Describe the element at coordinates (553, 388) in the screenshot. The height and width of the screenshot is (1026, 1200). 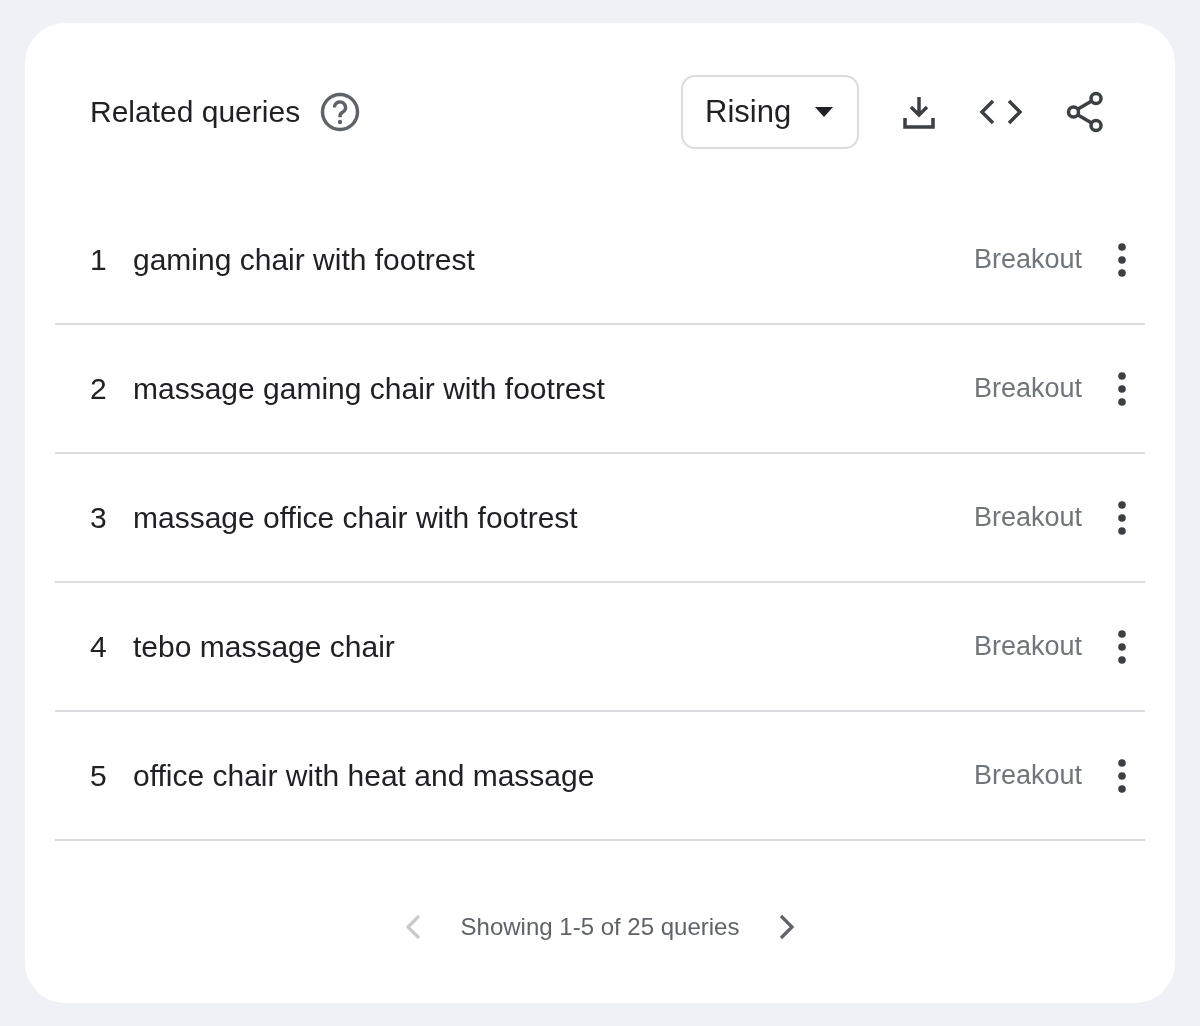
I see `query-link: massage gaming chair with footrest` at that location.